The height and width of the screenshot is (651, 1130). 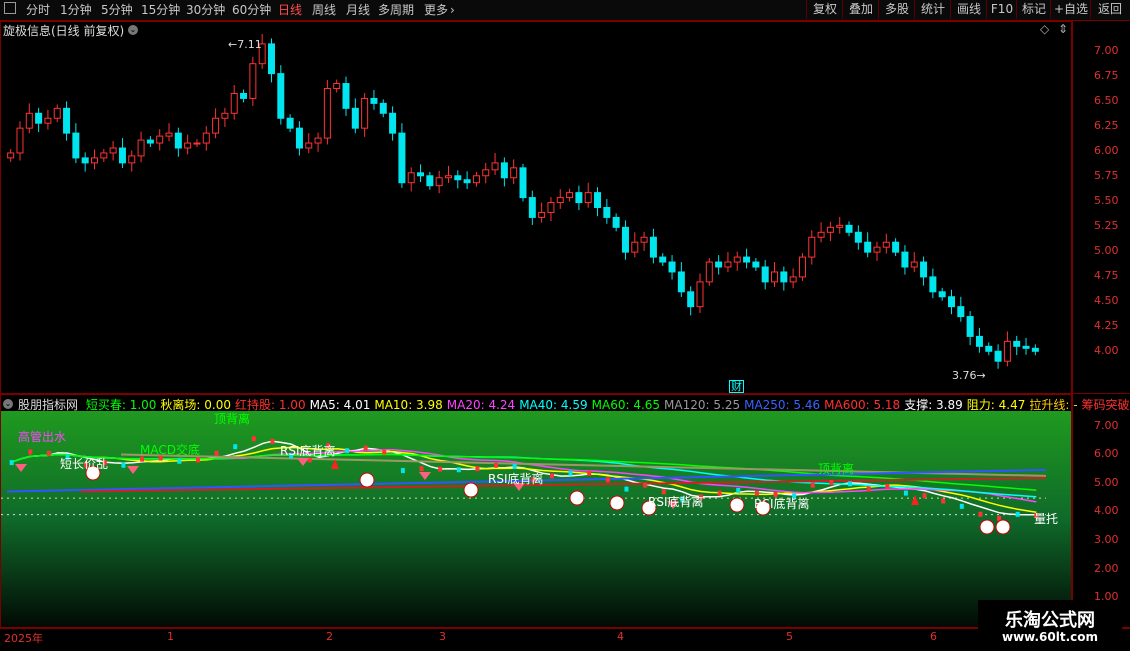 I want to click on signal-label: 顶背离, so click(x=836, y=469).